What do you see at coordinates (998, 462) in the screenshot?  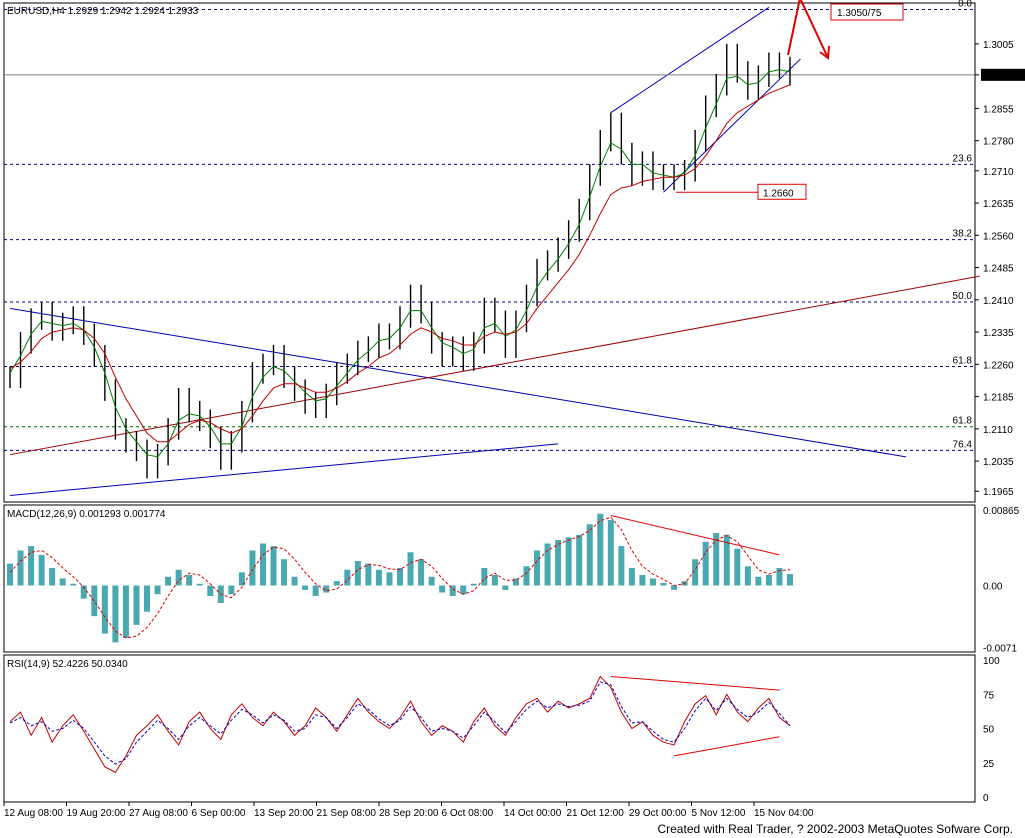 I see `price-tick-label: 1.2035` at bounding box center [998, 462].